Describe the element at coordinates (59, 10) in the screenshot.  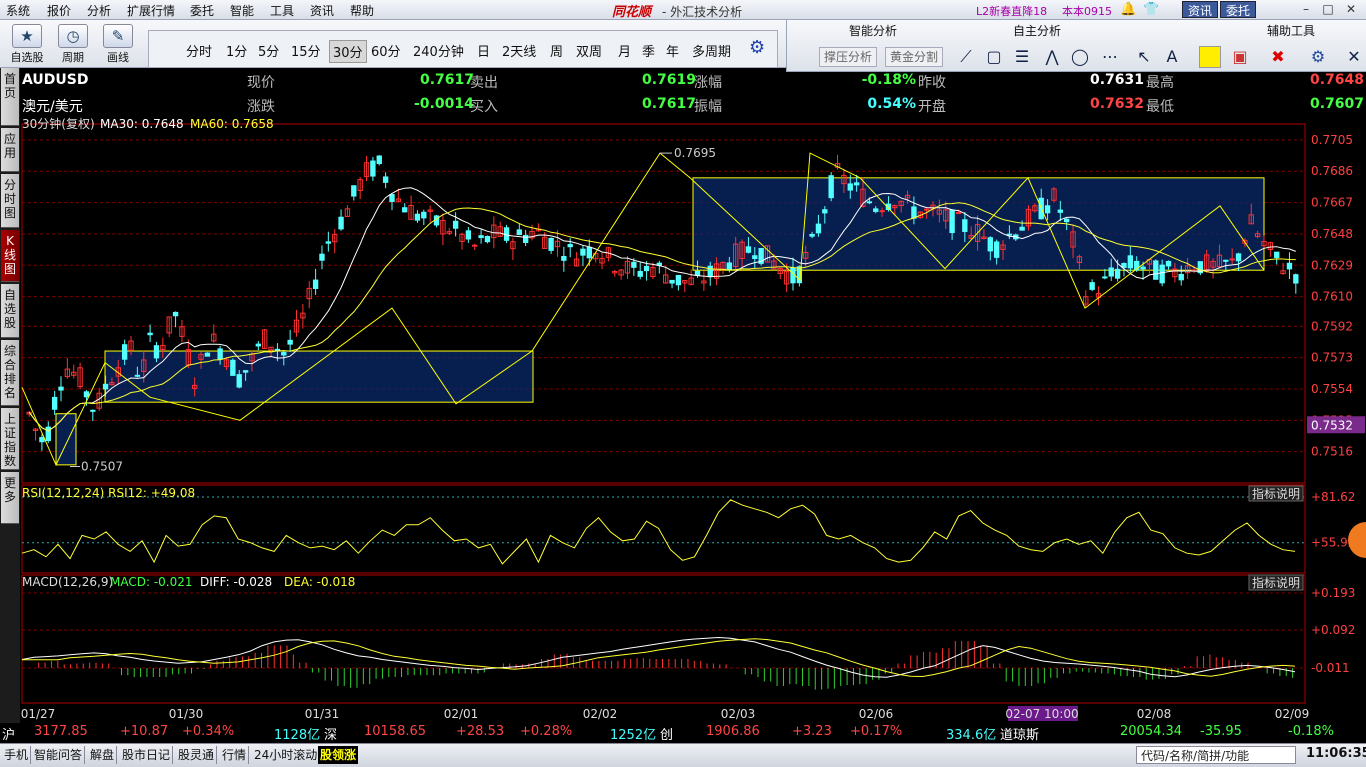
I see `menu-item-quote: 报价` at that location.